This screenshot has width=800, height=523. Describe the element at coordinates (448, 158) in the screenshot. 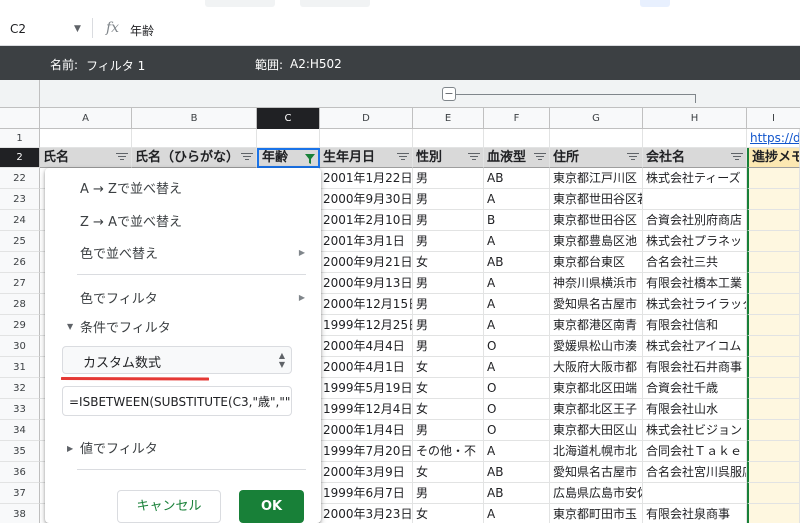

I see `header-cell: 性別` at that location.